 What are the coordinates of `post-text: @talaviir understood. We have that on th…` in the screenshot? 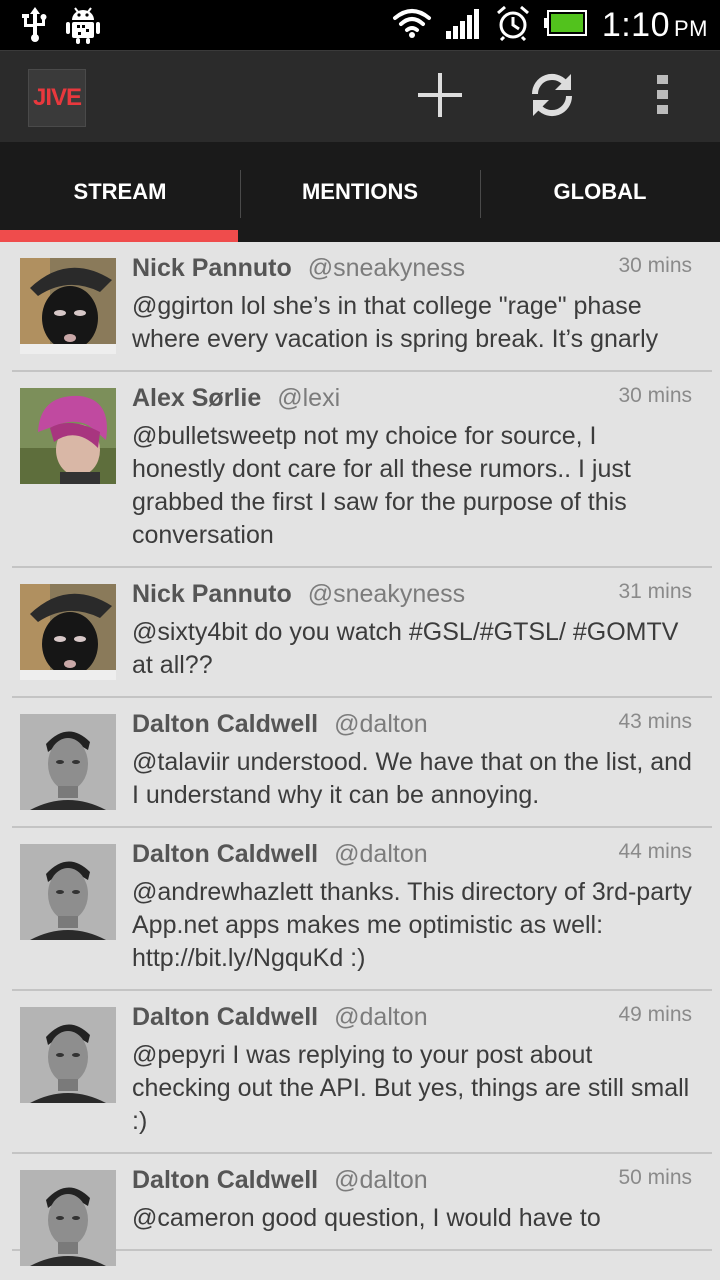 It's located at (412, 778).